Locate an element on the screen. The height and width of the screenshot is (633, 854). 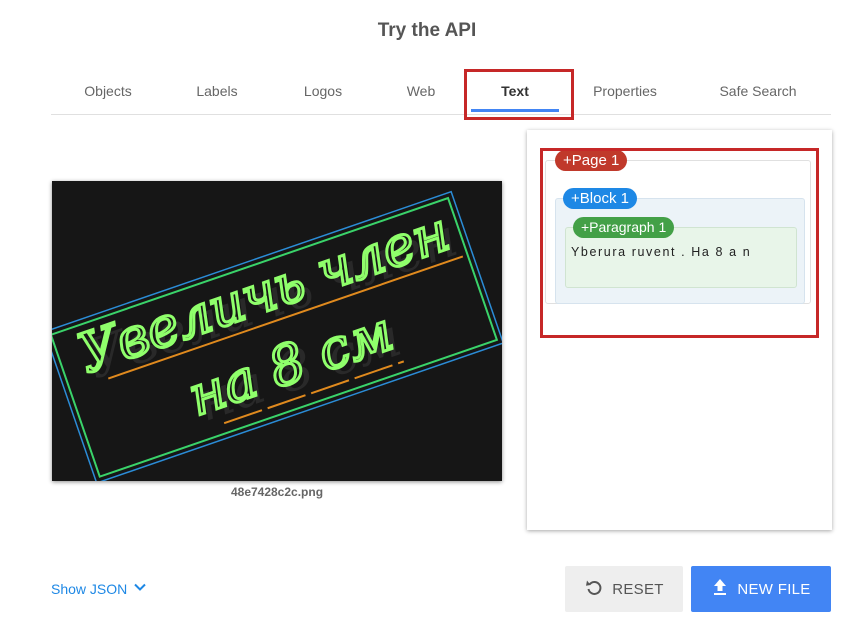
tab-safe-search: Safe Search is located at coordinates (758, 92).